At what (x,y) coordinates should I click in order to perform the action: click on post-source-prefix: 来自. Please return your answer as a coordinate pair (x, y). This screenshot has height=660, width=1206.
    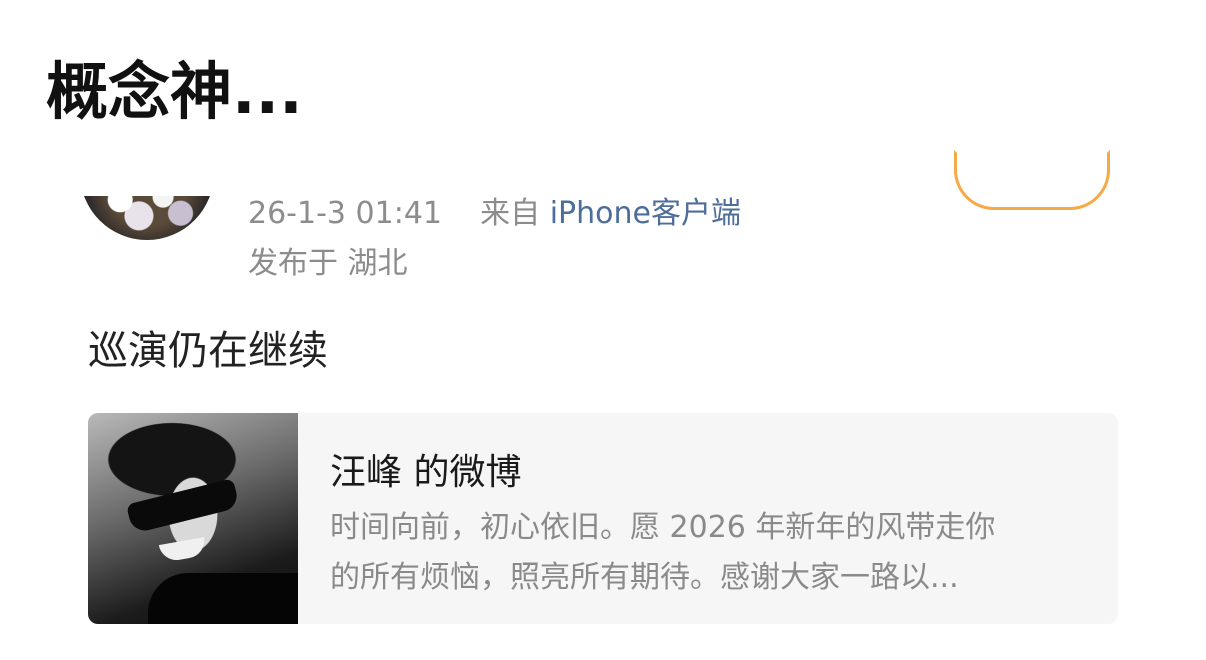
    Looking at the image, I should click on (510, 213).